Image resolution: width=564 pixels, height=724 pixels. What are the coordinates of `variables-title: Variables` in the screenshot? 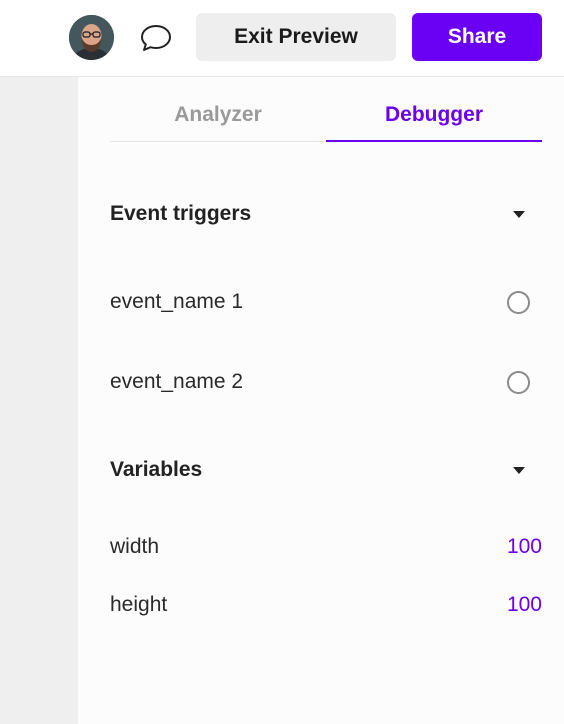 It's located at (156, 469).